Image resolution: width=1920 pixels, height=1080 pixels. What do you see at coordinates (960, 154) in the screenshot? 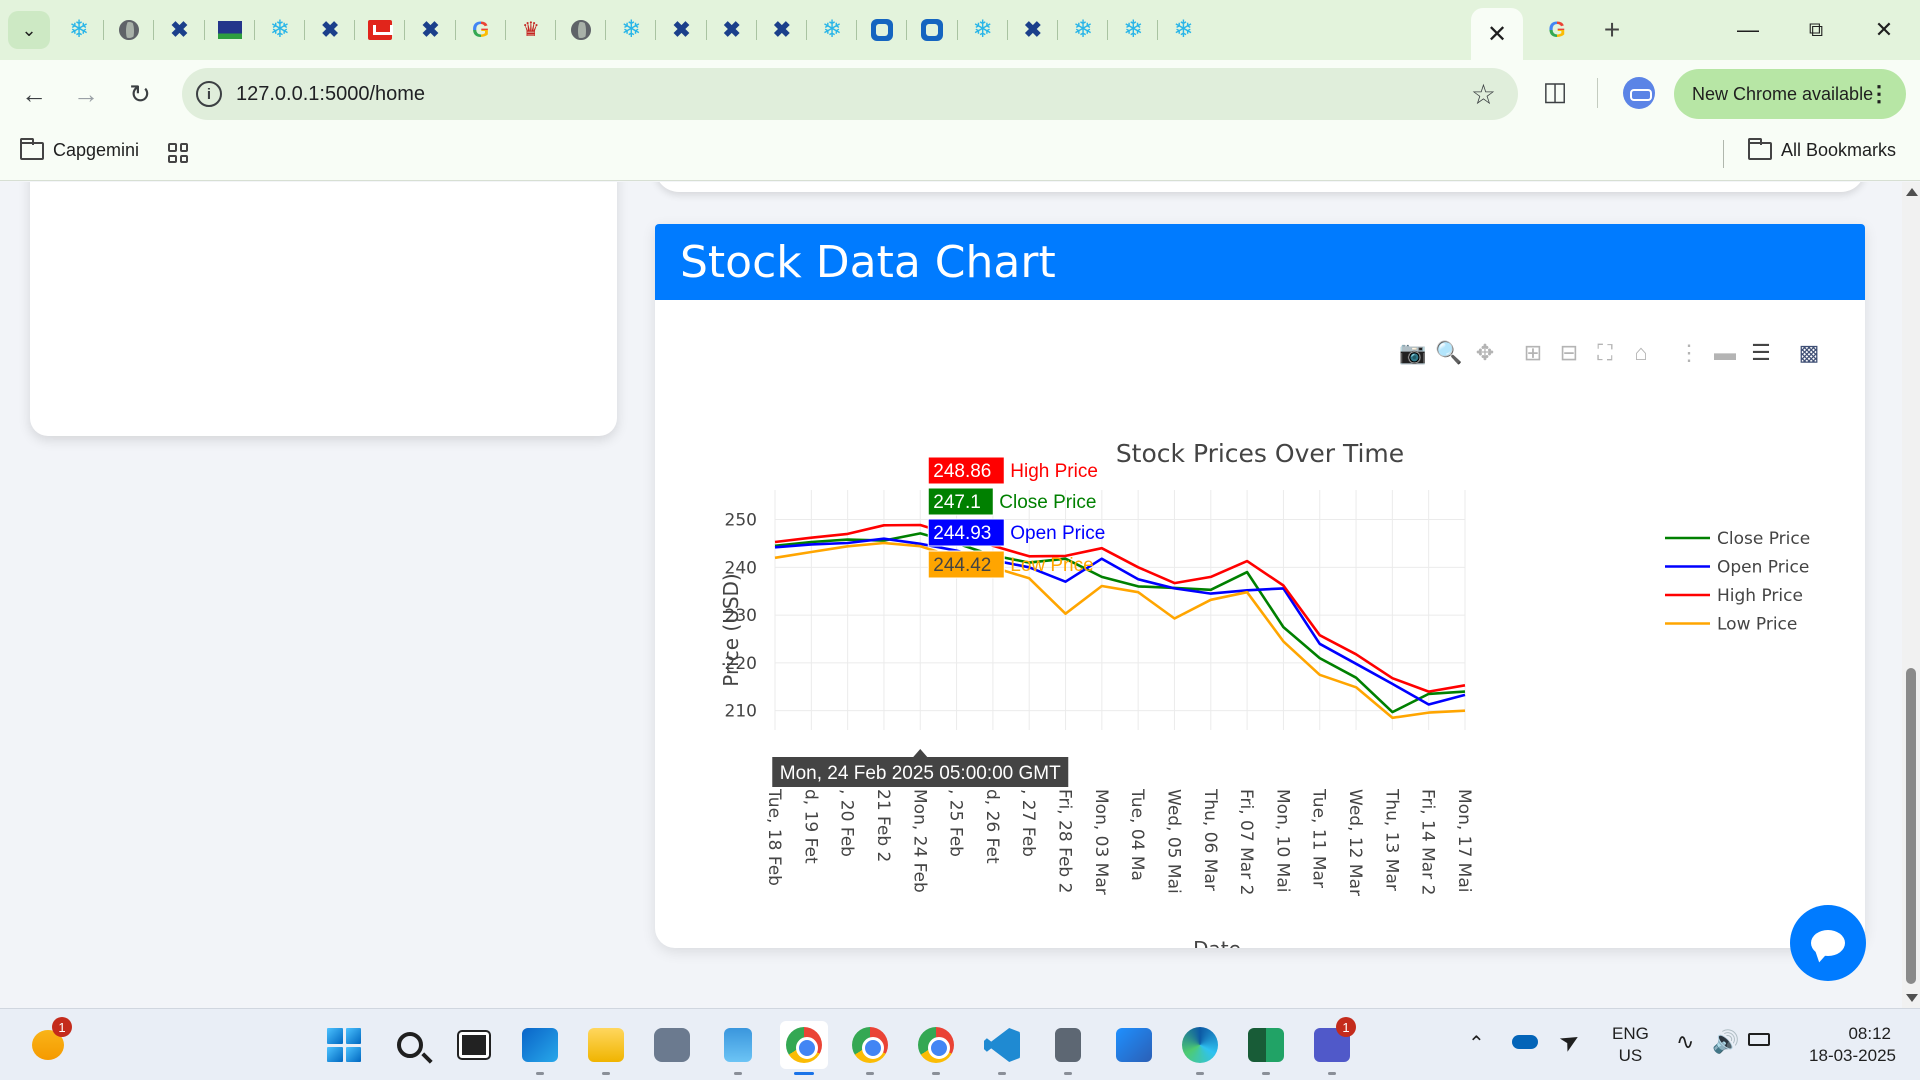
I see `bookmarks-bar: Capgemini All Bookmarks` at bounding box center [960, 154].